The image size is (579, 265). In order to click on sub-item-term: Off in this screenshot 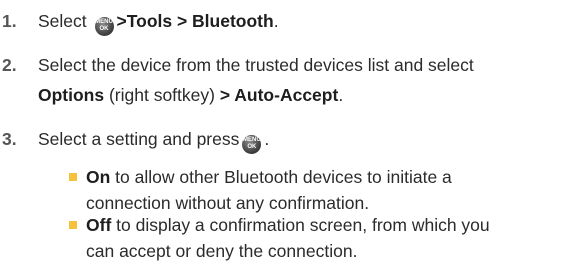, I will do `click(99, 225)`.